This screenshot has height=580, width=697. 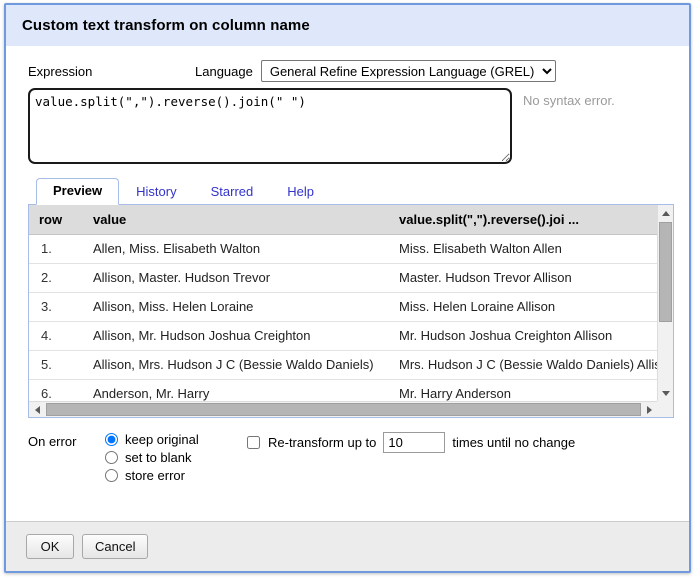 What do you see at coordinates (523, 278) in the screenshot?
I see `cell-result: Master. Hudson Trevor Allison` at bounding box center [523, 278].